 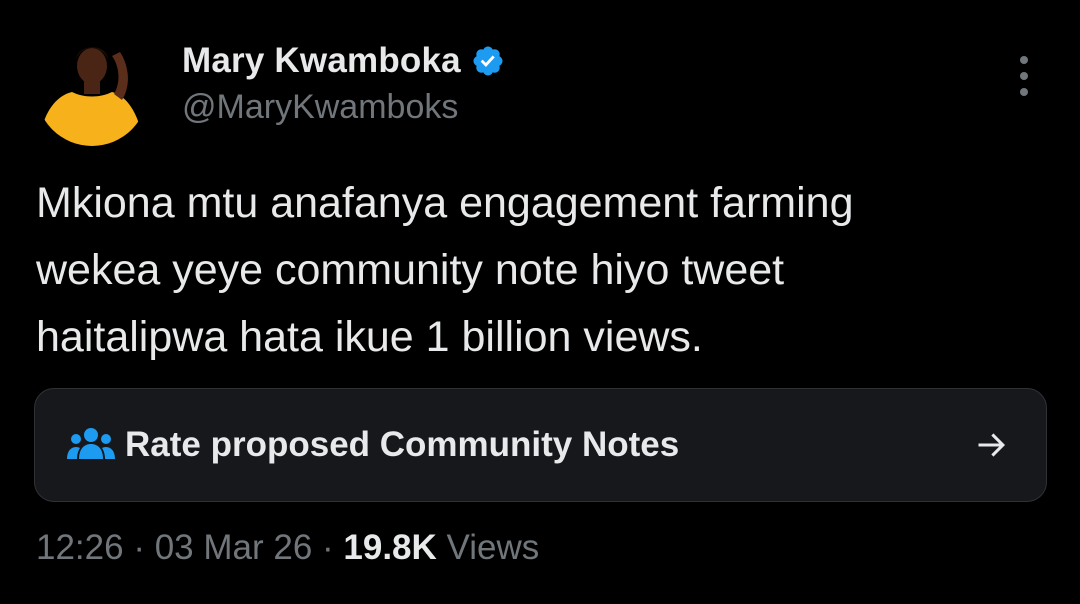 I want to click on tweet-date: 03 Mar 26, so click(x=234, y=548).